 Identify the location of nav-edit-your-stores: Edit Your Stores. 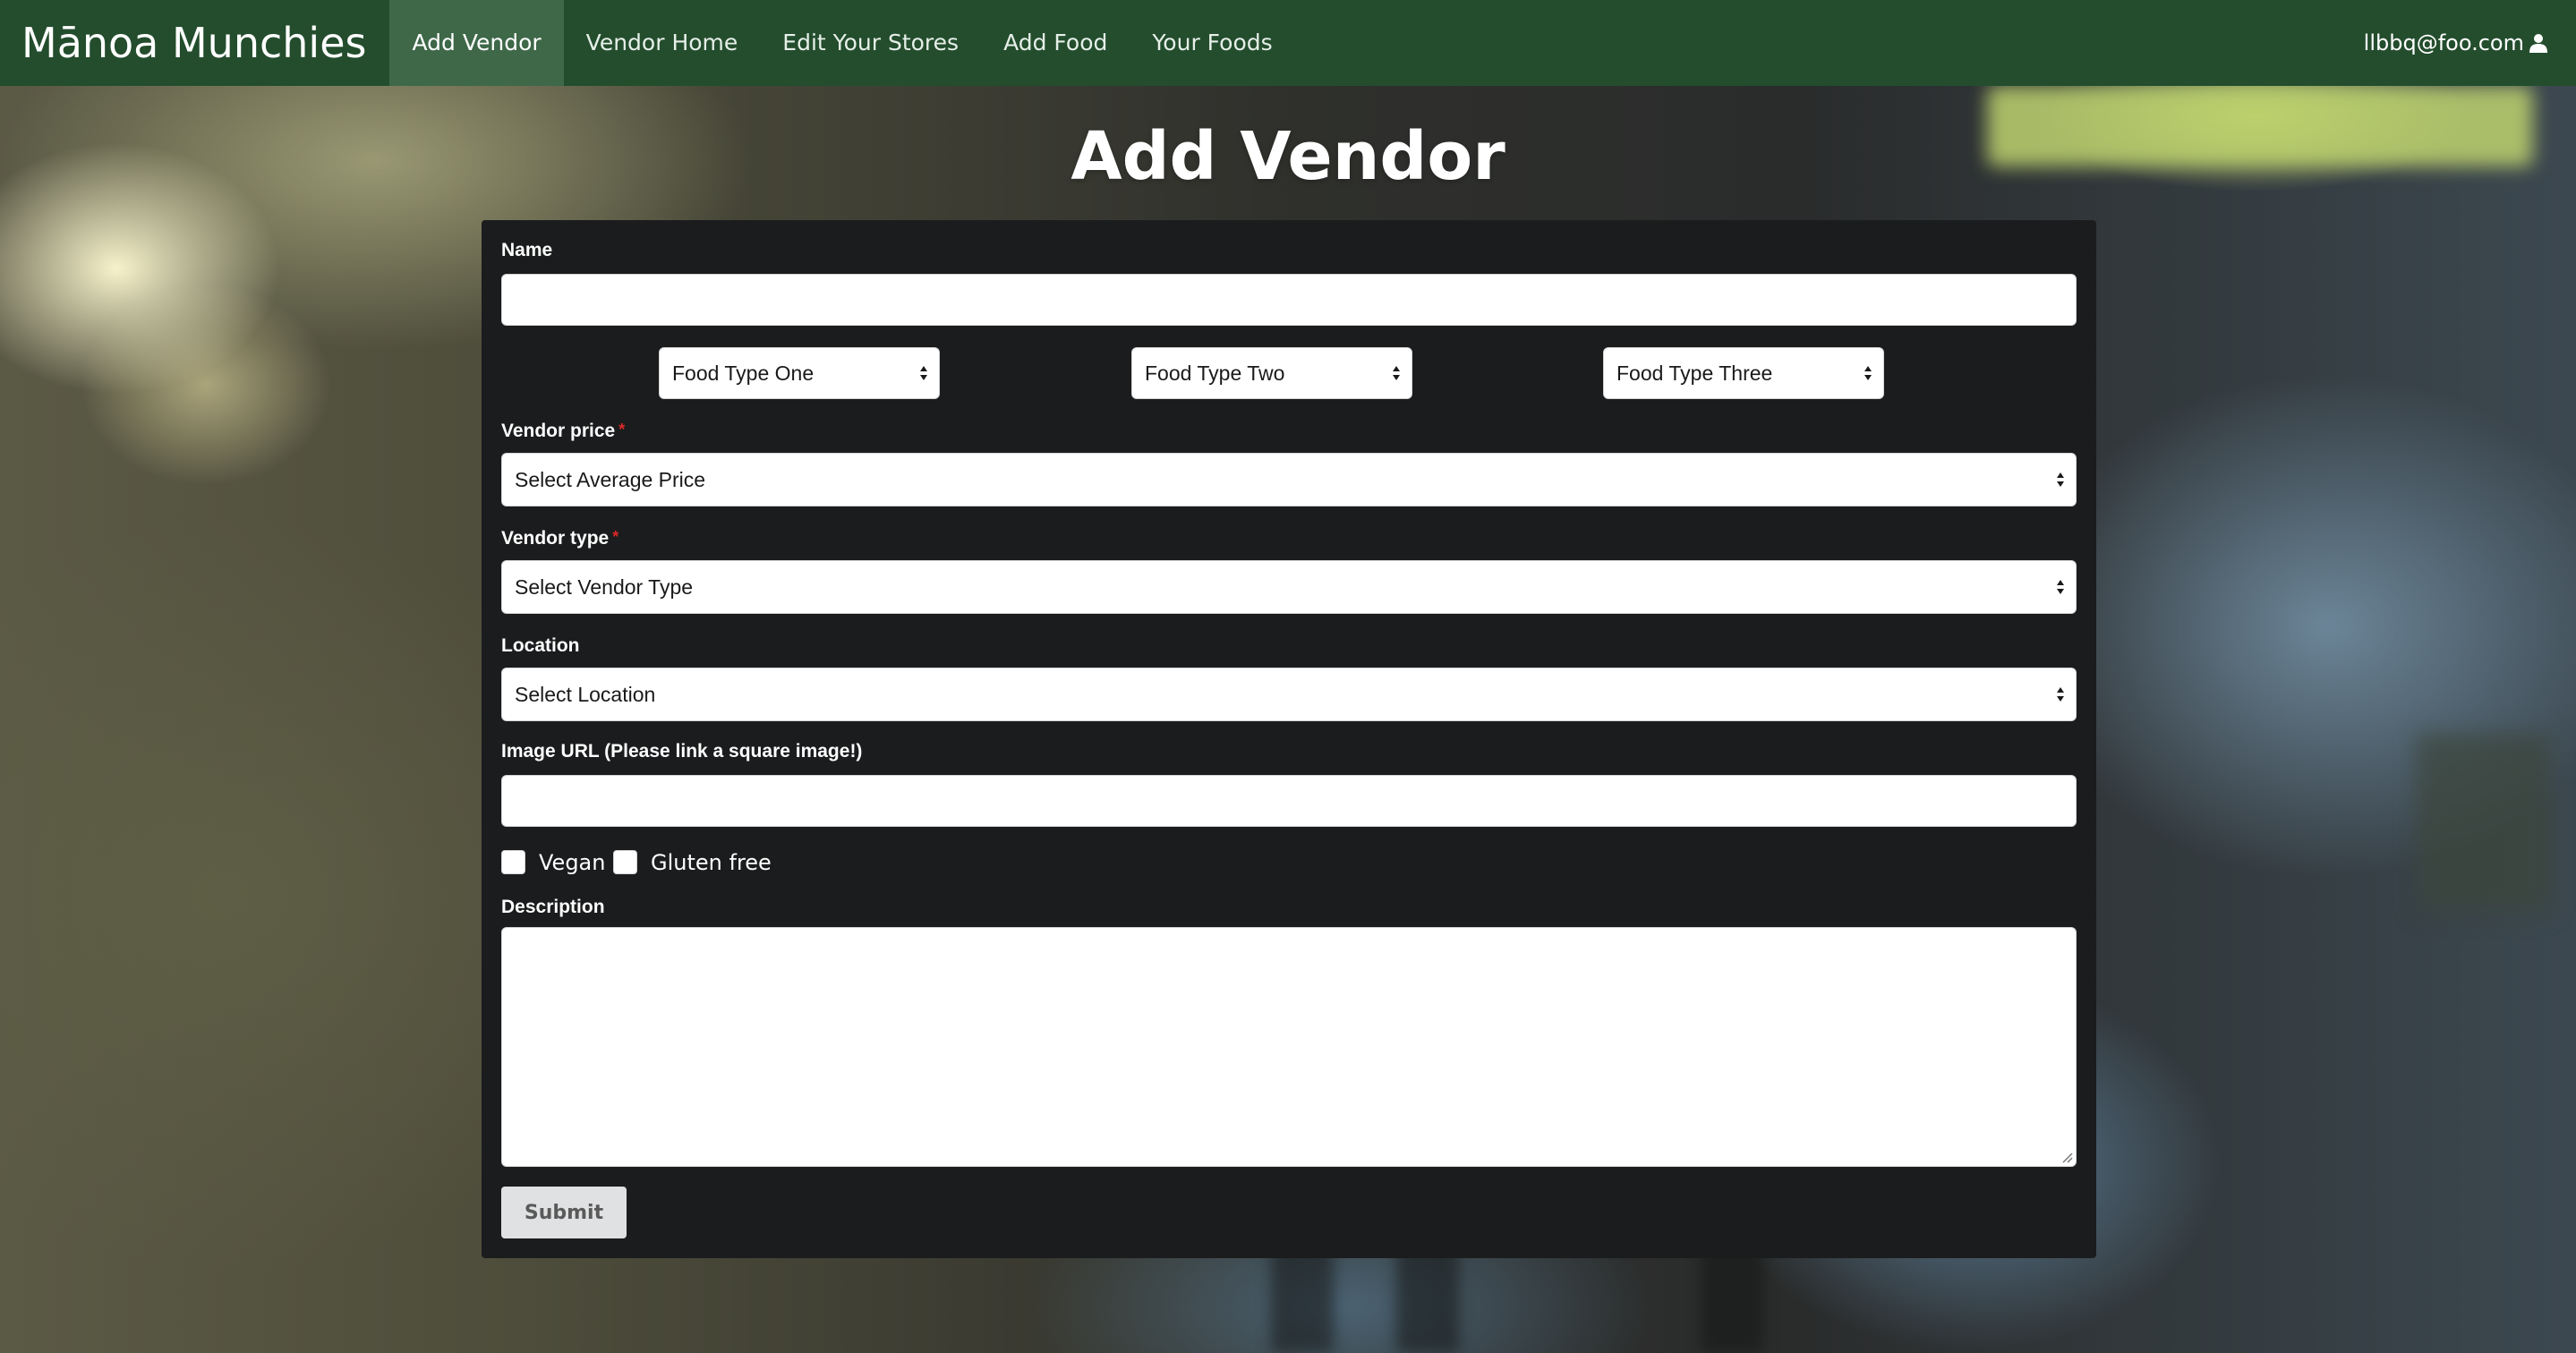
(870, 43).